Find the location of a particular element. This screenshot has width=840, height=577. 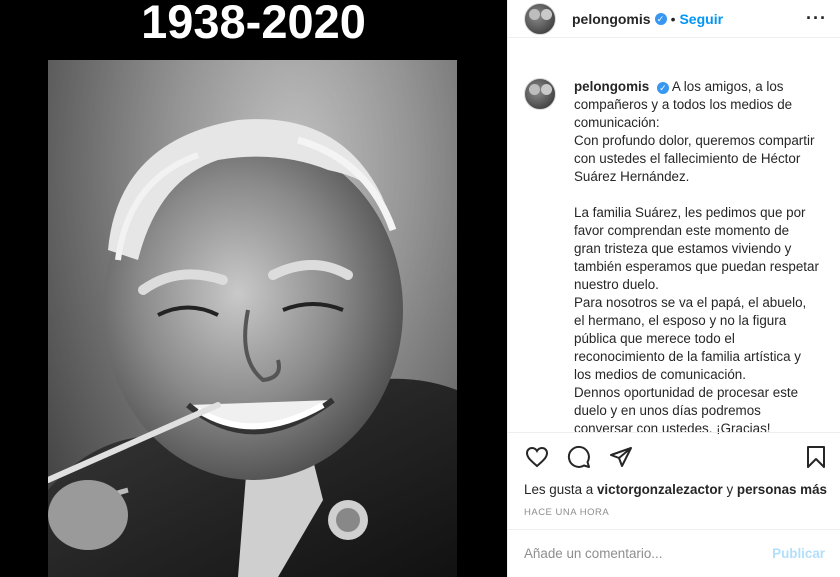

comment-form: Publicar is located at coordinates (674, 553).